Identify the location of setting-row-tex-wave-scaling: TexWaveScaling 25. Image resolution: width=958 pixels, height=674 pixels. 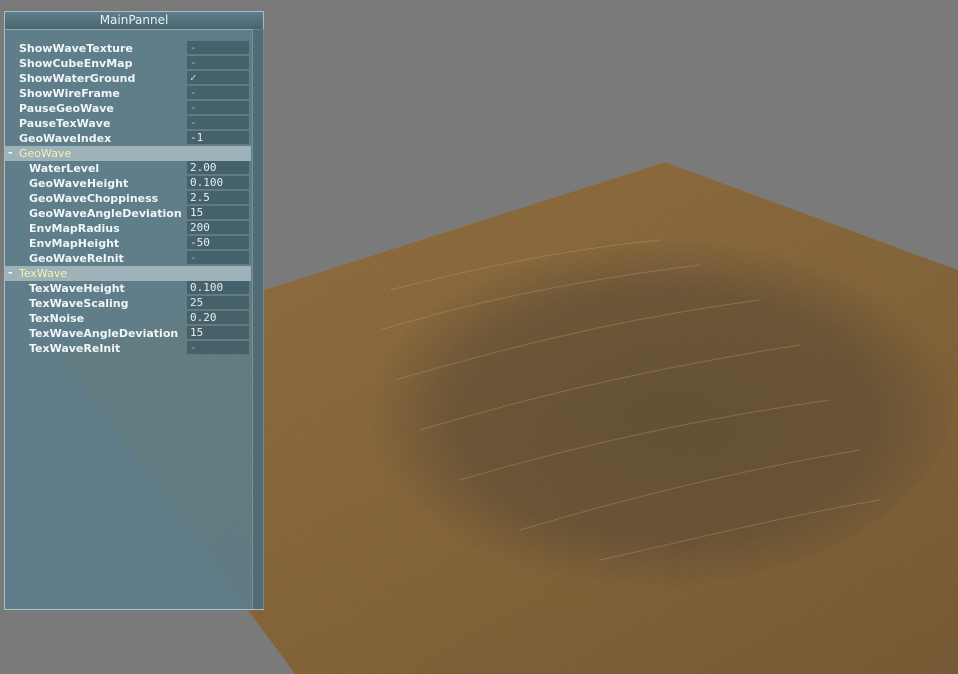
(128, 303).